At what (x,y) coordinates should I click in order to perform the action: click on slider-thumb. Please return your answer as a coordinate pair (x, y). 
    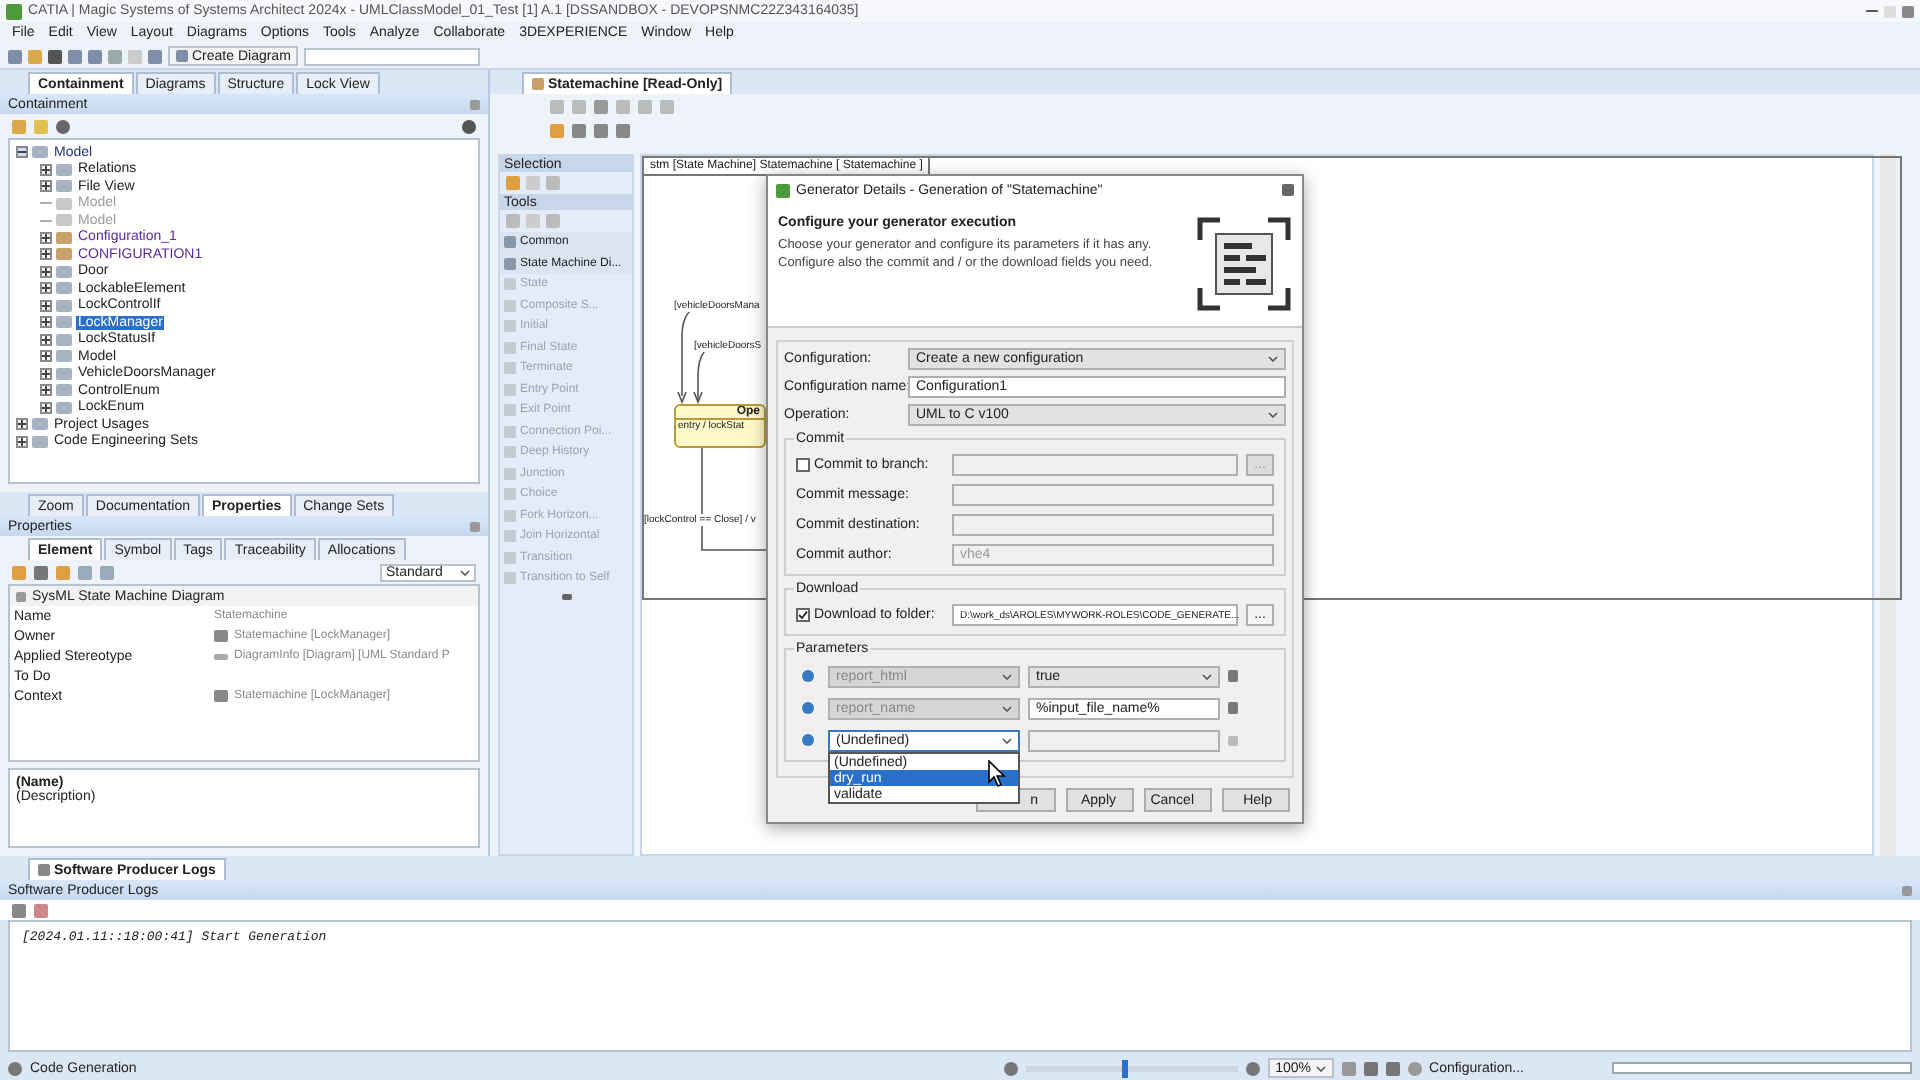
    Looking at the image, I should click on (1125, 1068).